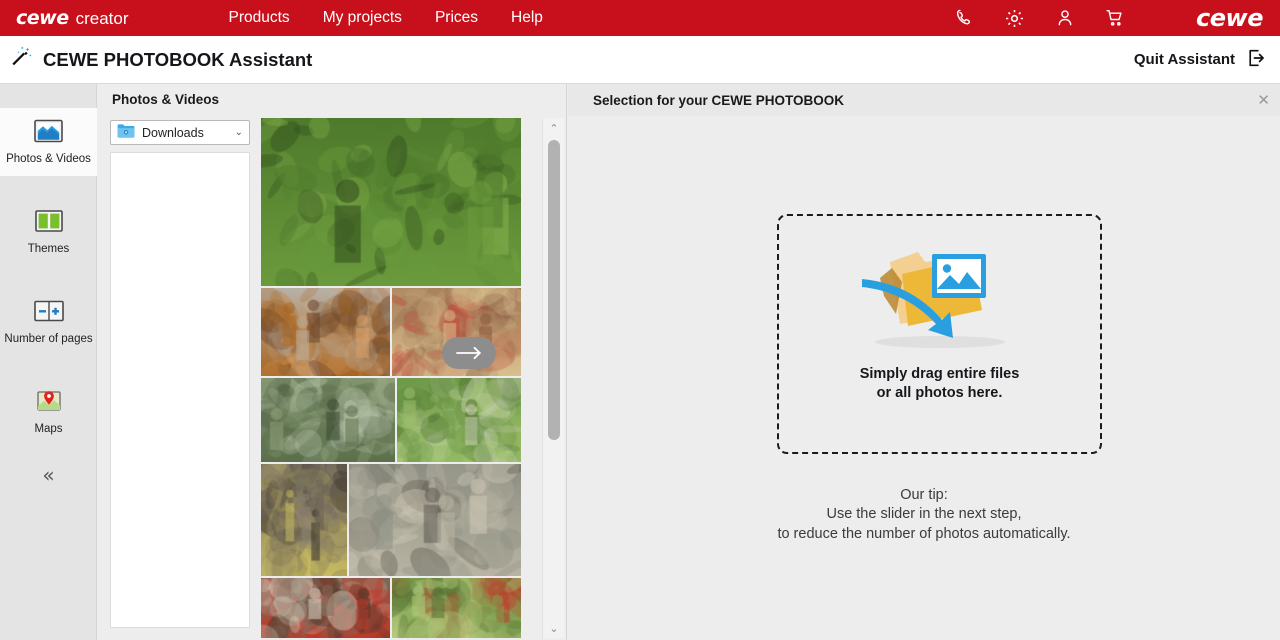 The height and width of the screenshot is (640, 1280). I want to click on photo-man-field, so click(456, 608).